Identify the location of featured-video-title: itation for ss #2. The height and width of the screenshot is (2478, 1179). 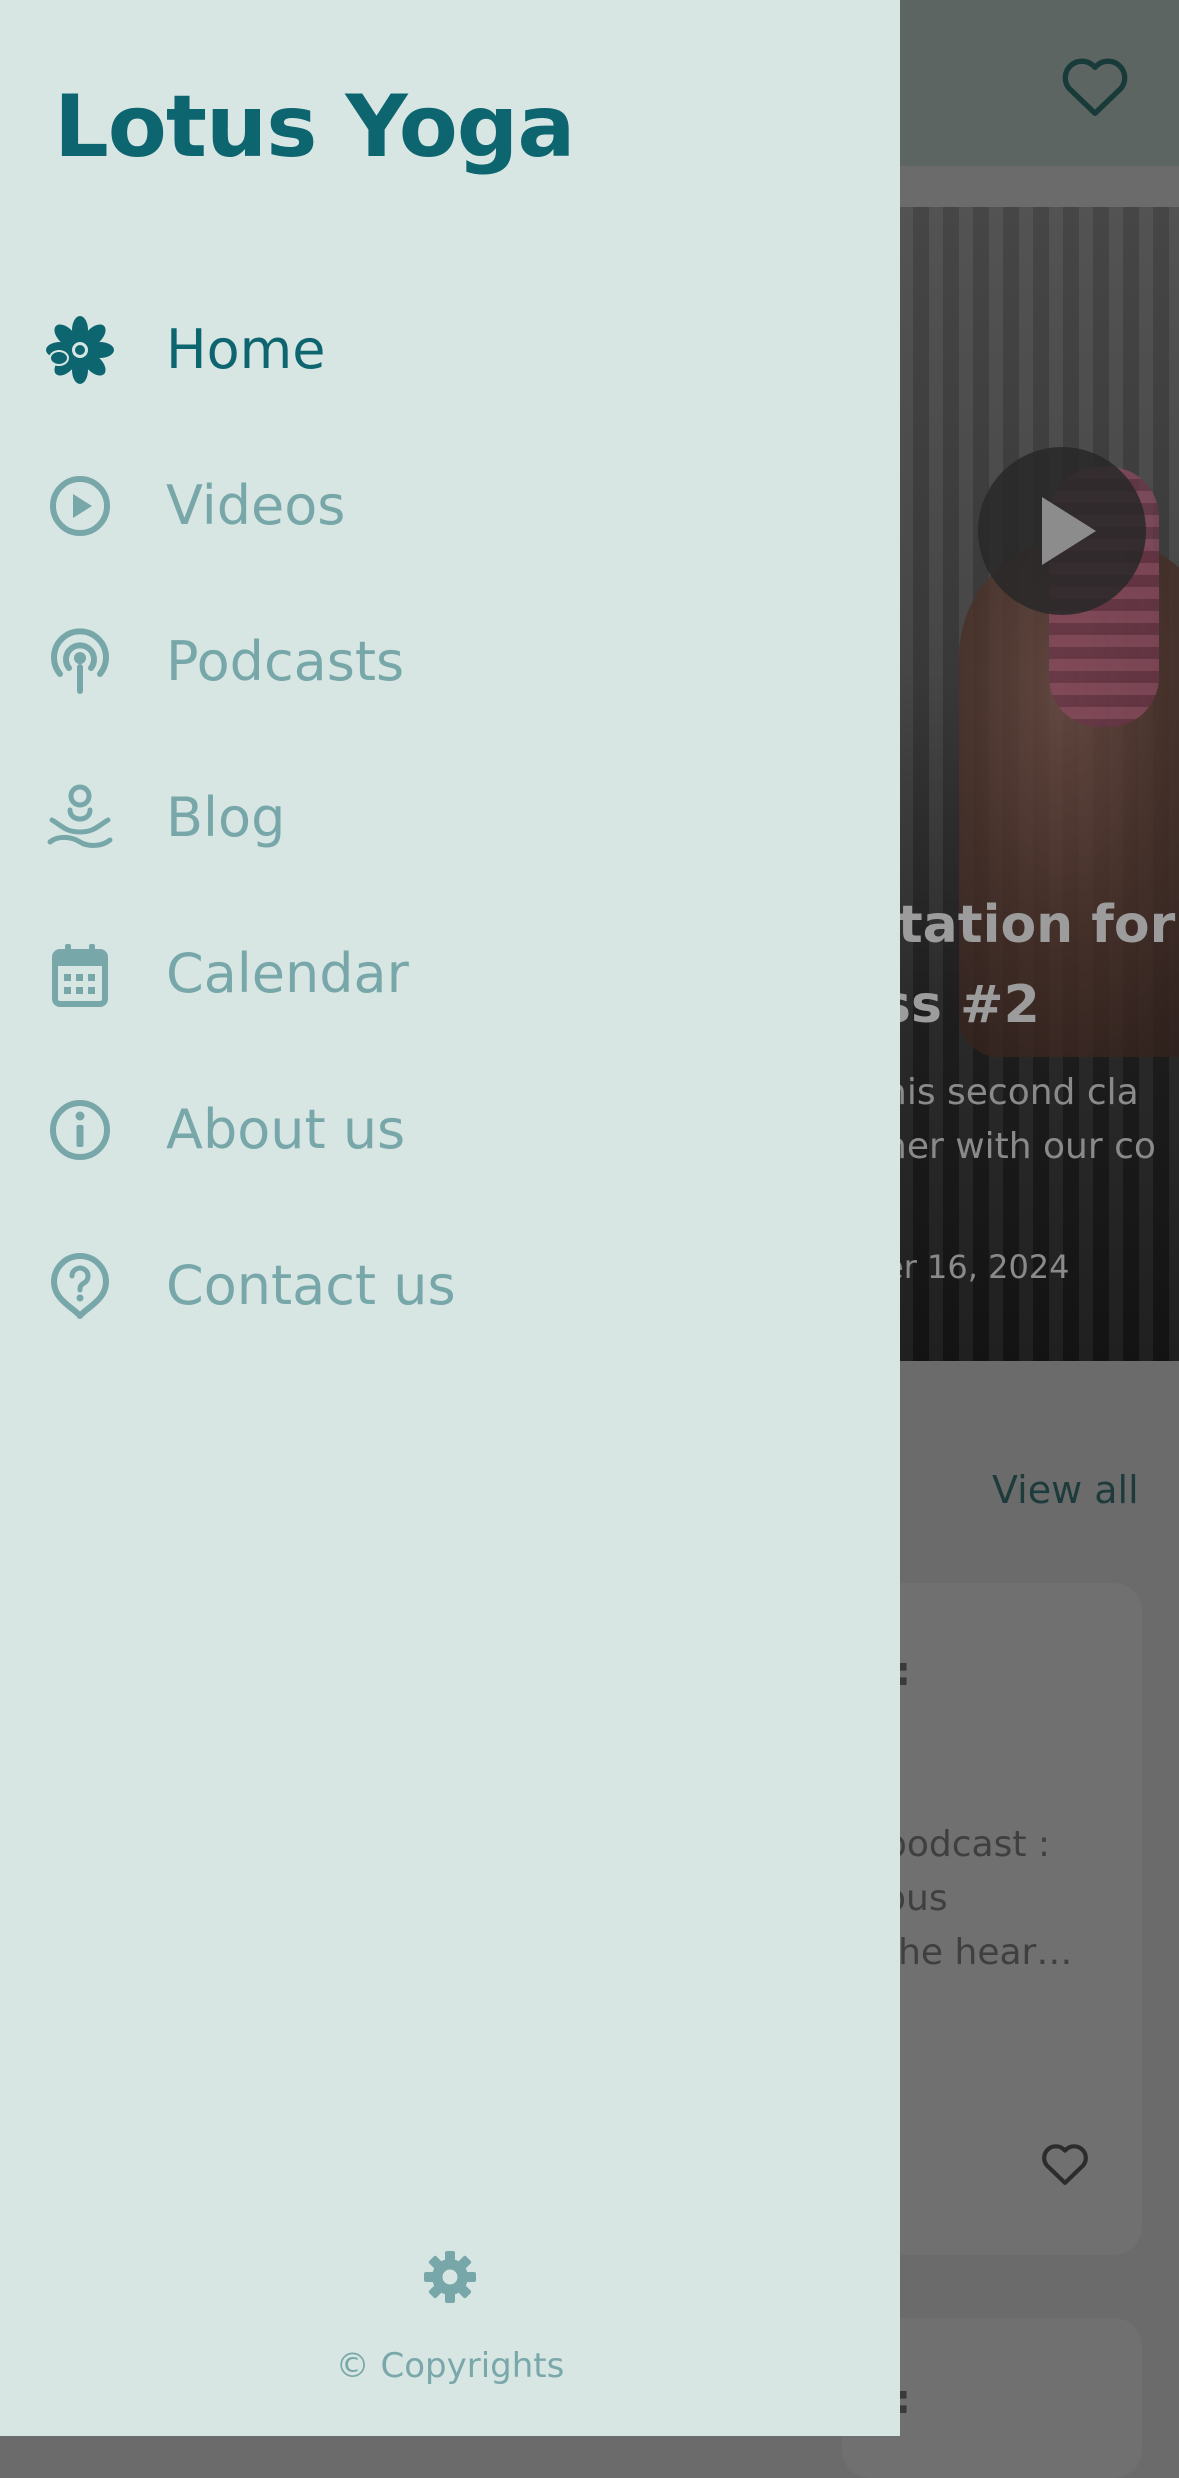
(1028, 965).